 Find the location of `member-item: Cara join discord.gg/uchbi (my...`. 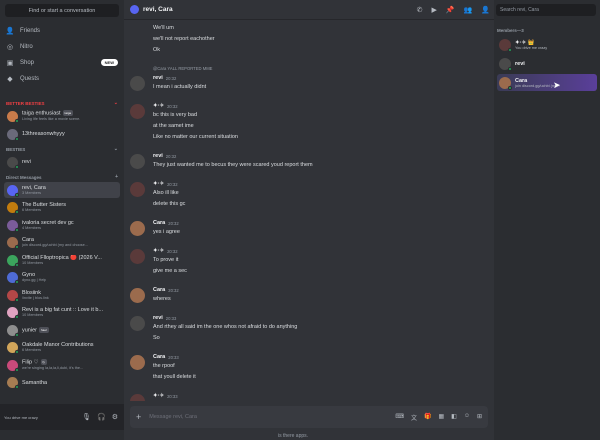

member-item: Cara join discord.gg/uchbi (my... is located at coordinates (547, 82).